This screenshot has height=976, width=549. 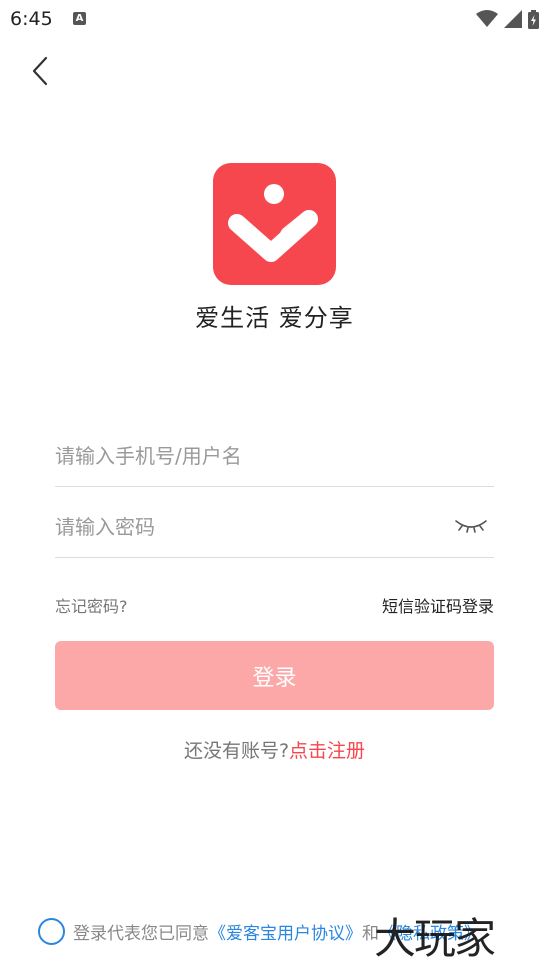 I want to click on watermark: 大玩家, so click(x=435, y=938).